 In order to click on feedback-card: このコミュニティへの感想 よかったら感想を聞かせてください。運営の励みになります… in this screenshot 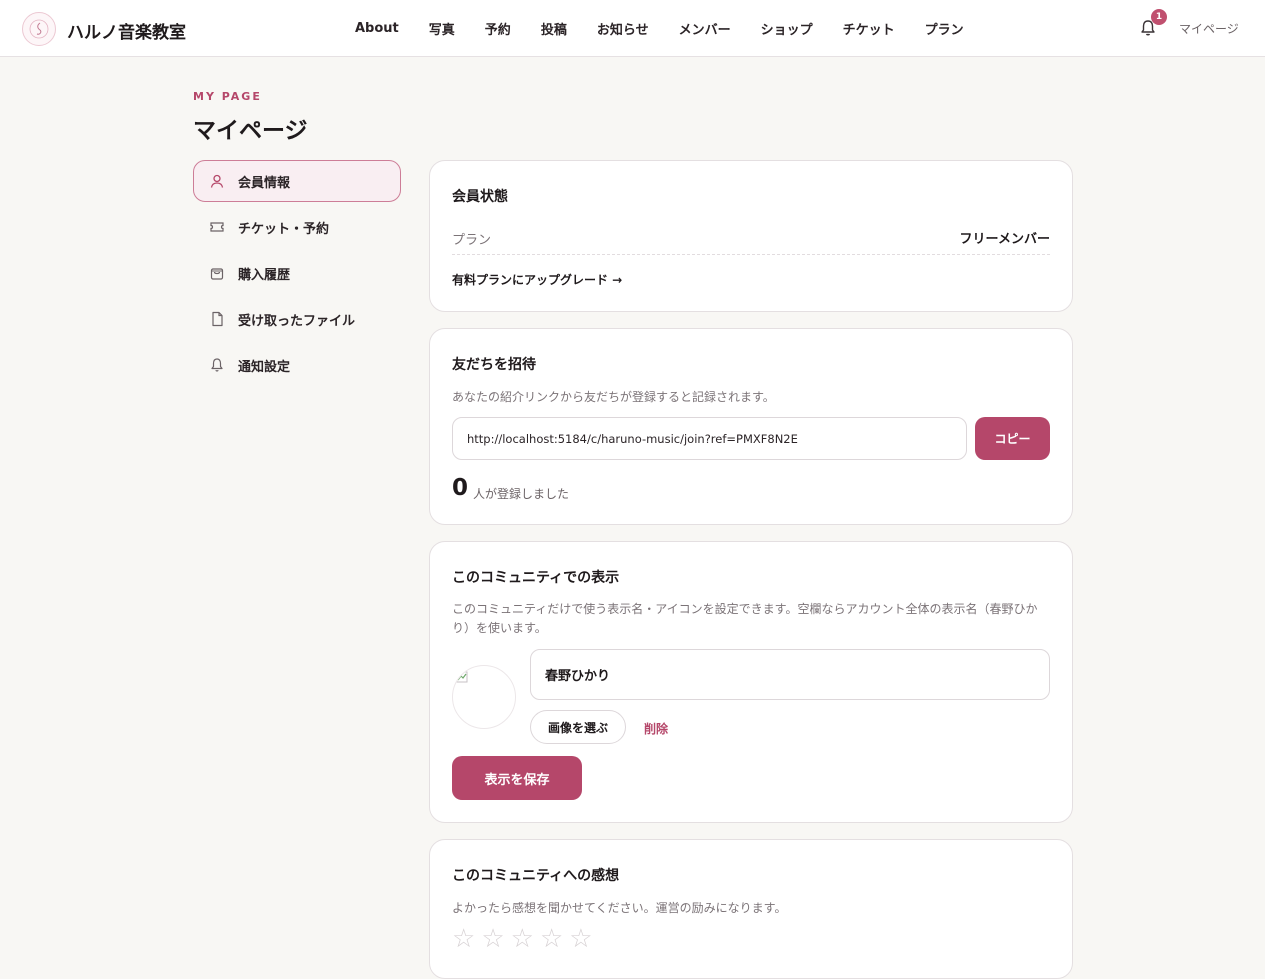, I will do `click(751, 909)`.